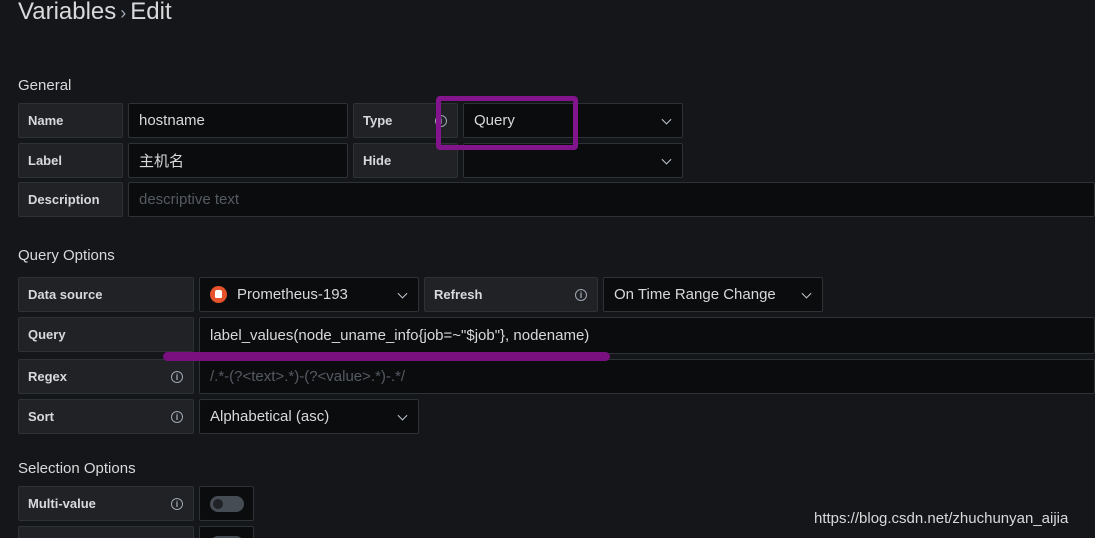  What do you see at coordinates (106, 294) in the screenshot?
I see `datasource-label: Data source` at bounding box center [106, 294].